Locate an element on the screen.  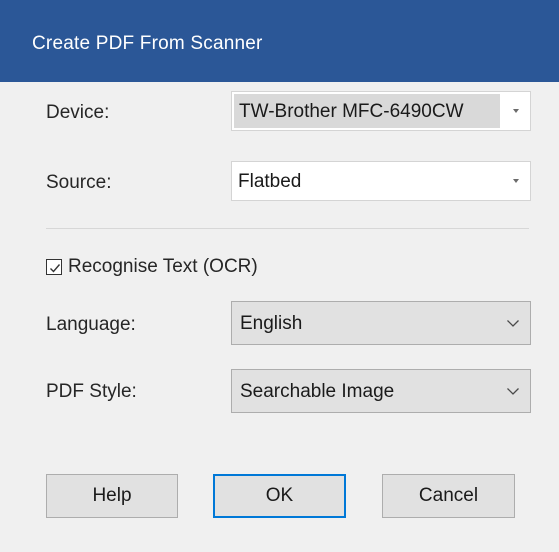
language-select: English is located at coordinates (381, 323).